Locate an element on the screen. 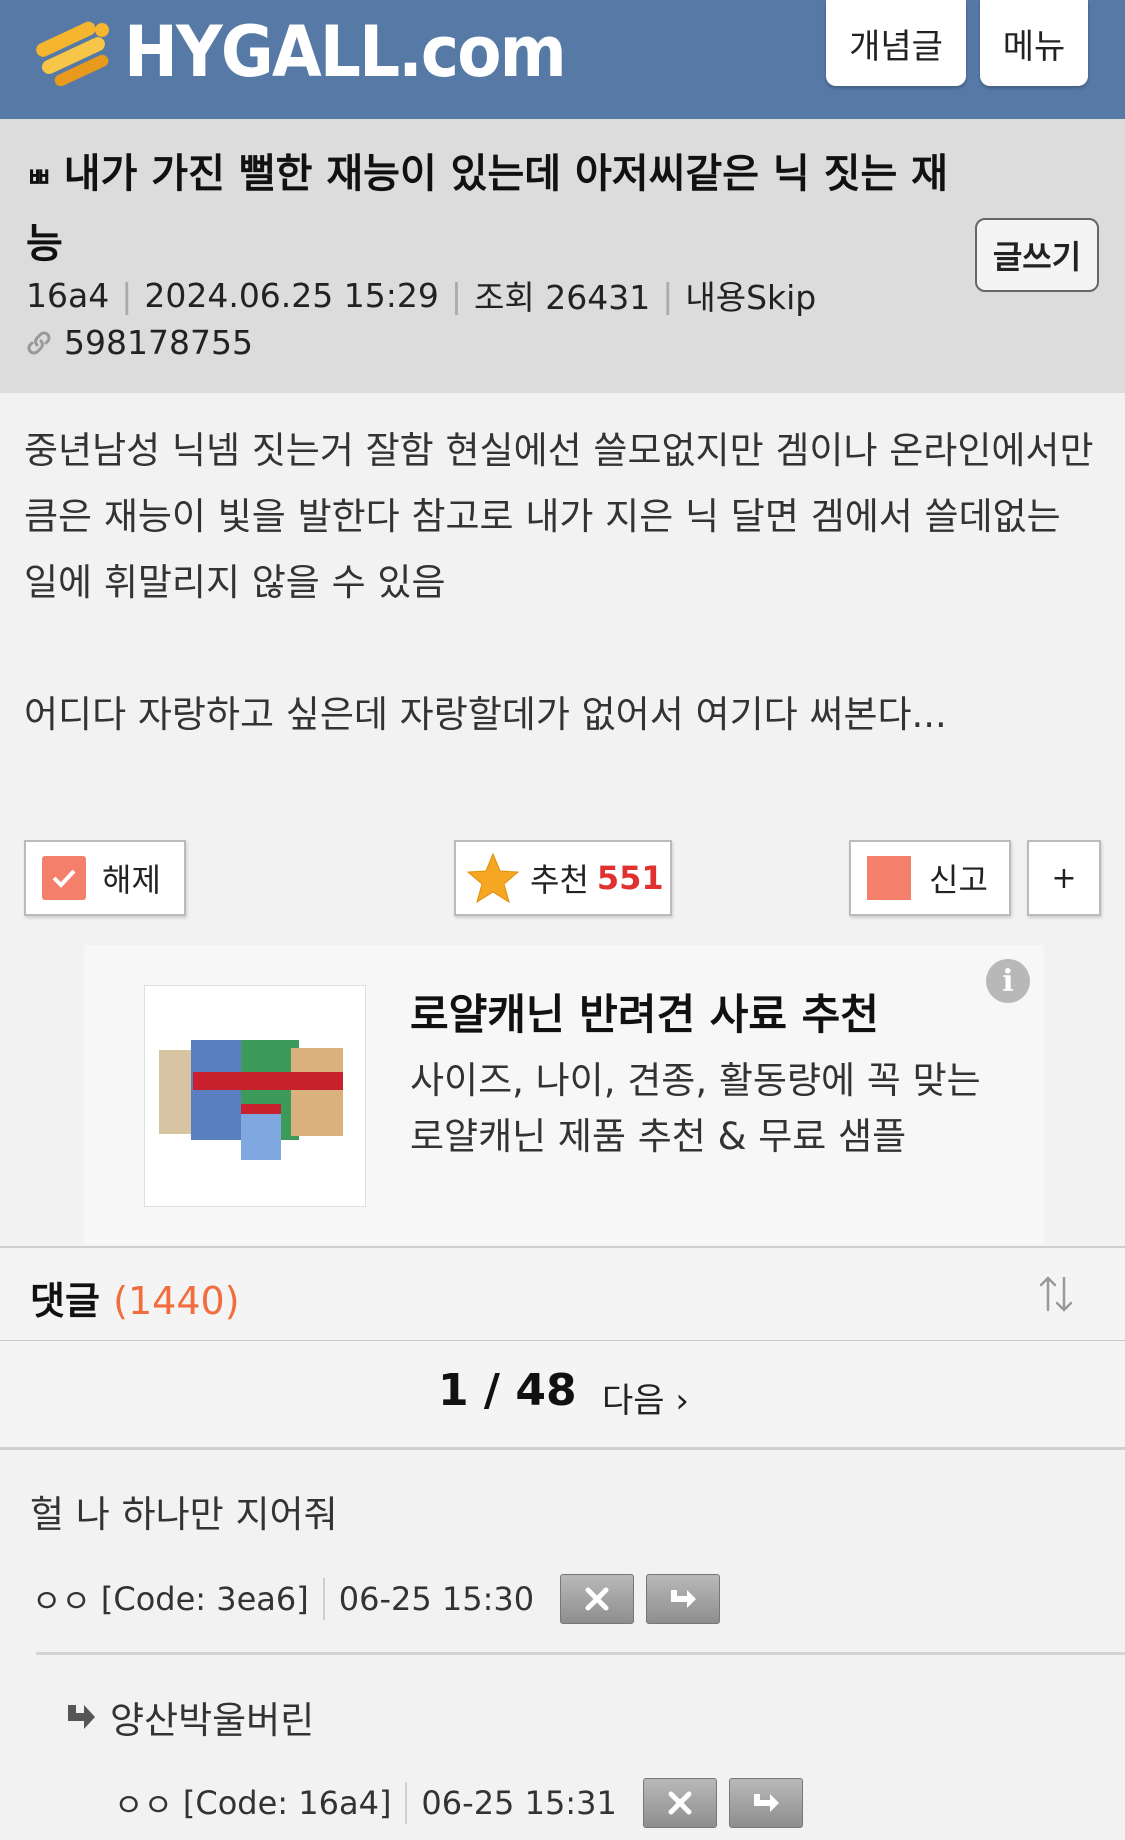  skip-content-link: 내용Skip is located at coordinates (750, 295).